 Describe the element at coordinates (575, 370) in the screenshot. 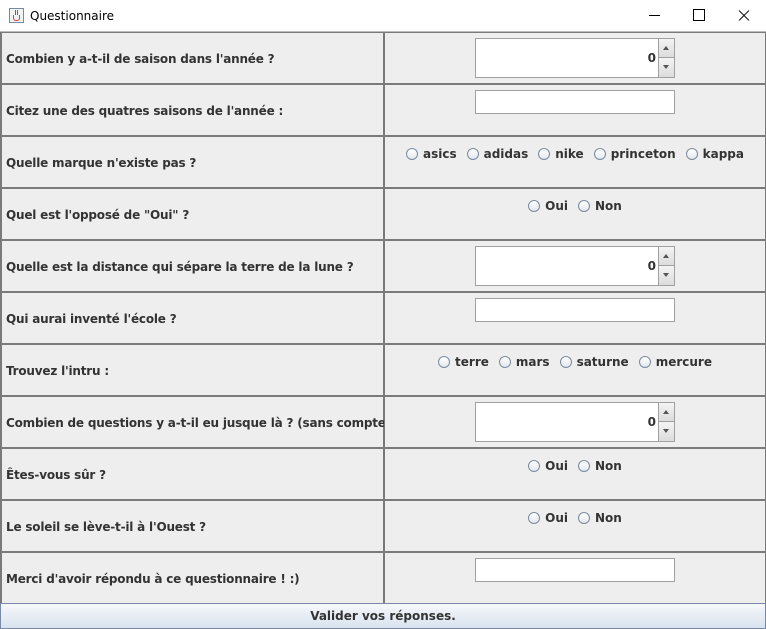

I see `answer-cell: terre mars saturne mercure` at that location.